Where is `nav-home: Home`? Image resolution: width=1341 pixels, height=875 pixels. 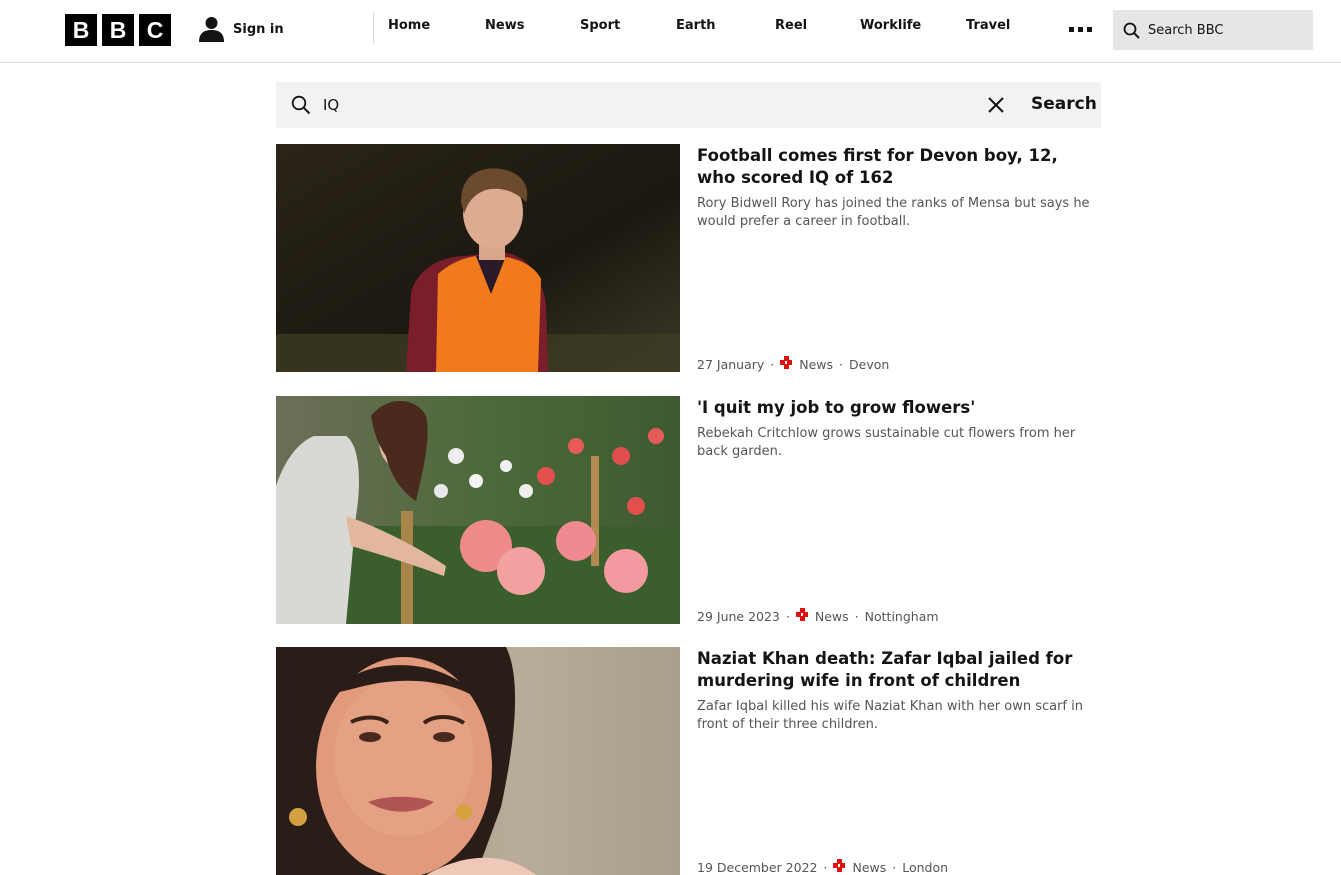
nav-home: Home is located at coordinates (409, 25).